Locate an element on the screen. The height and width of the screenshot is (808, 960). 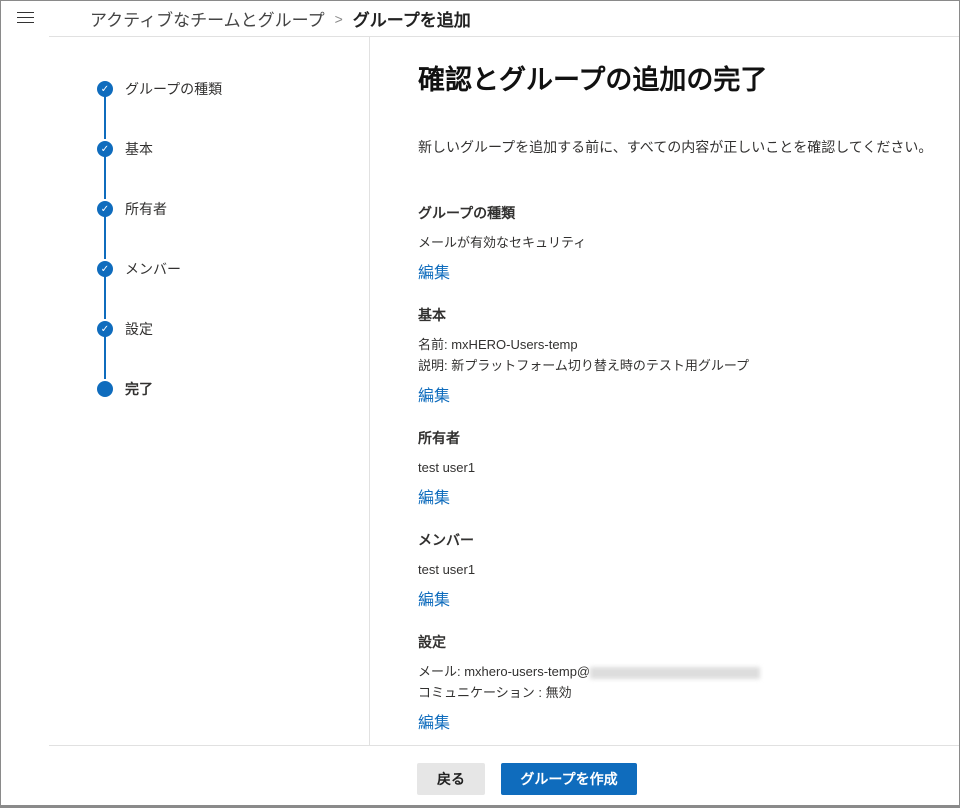
page-title: 確認とグループの追加の完了 is located at coordinates (593, 80).